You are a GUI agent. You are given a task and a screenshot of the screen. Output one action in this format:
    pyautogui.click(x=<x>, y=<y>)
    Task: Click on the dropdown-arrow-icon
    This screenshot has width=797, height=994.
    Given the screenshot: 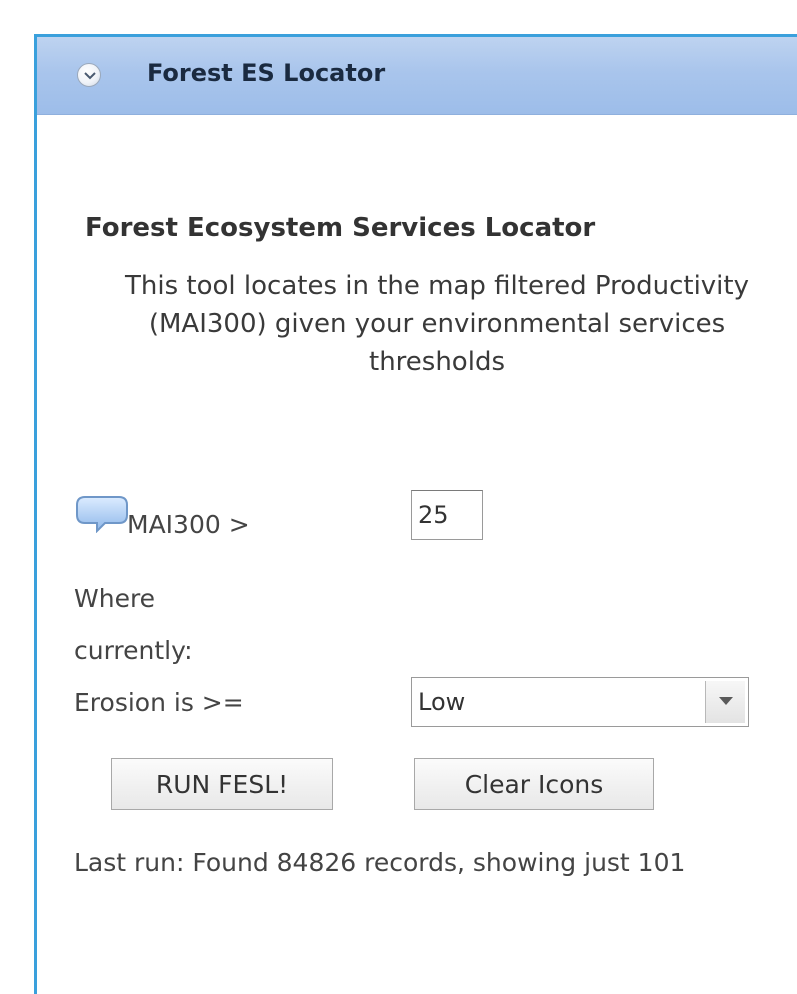 What is the action you would take?
    pyautogui.click(x=726, y=701)
    